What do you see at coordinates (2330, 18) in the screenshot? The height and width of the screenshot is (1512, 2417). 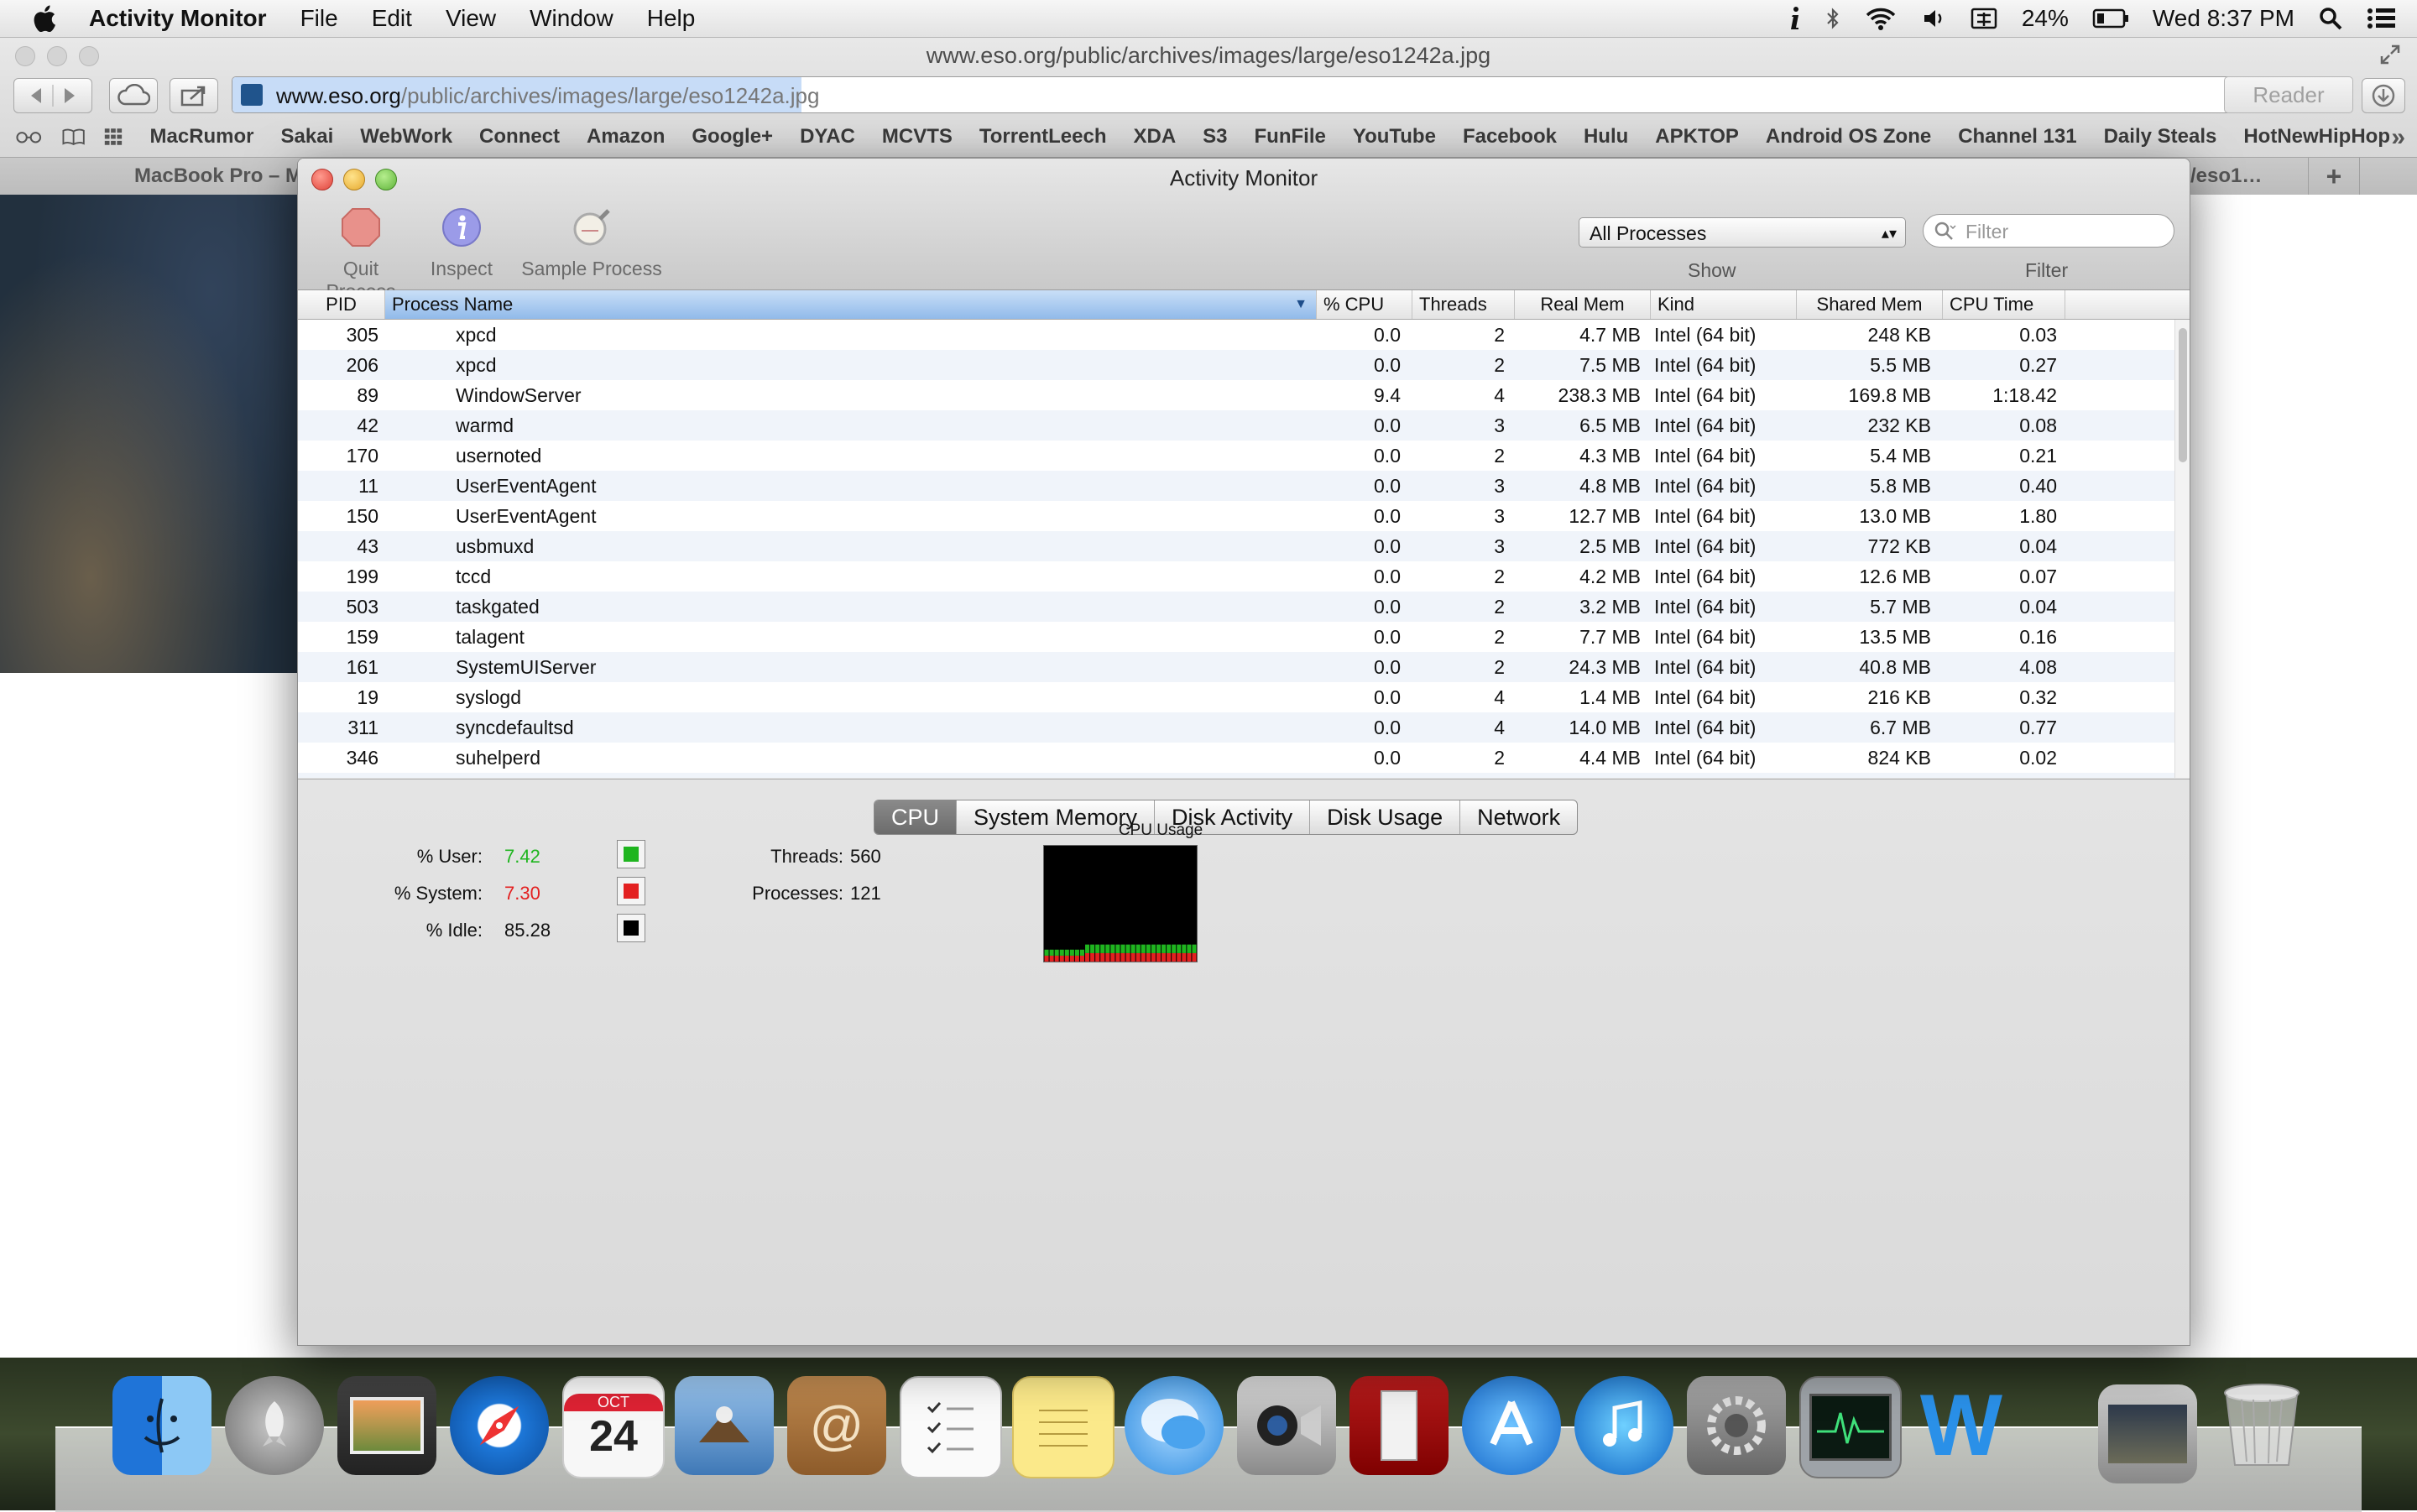 I see `spotlight-search-icon` at bounding box center [2330, 18].